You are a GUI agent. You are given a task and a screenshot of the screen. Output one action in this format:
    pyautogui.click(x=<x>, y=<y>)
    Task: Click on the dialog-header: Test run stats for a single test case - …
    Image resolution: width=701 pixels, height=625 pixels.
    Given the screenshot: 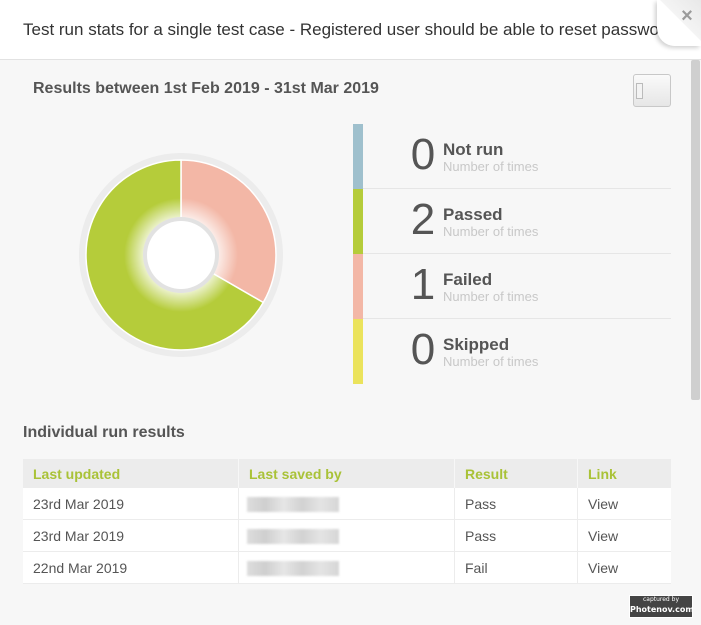 What is the action you would take?
    pyautogui.click(x=350, y=30)
    